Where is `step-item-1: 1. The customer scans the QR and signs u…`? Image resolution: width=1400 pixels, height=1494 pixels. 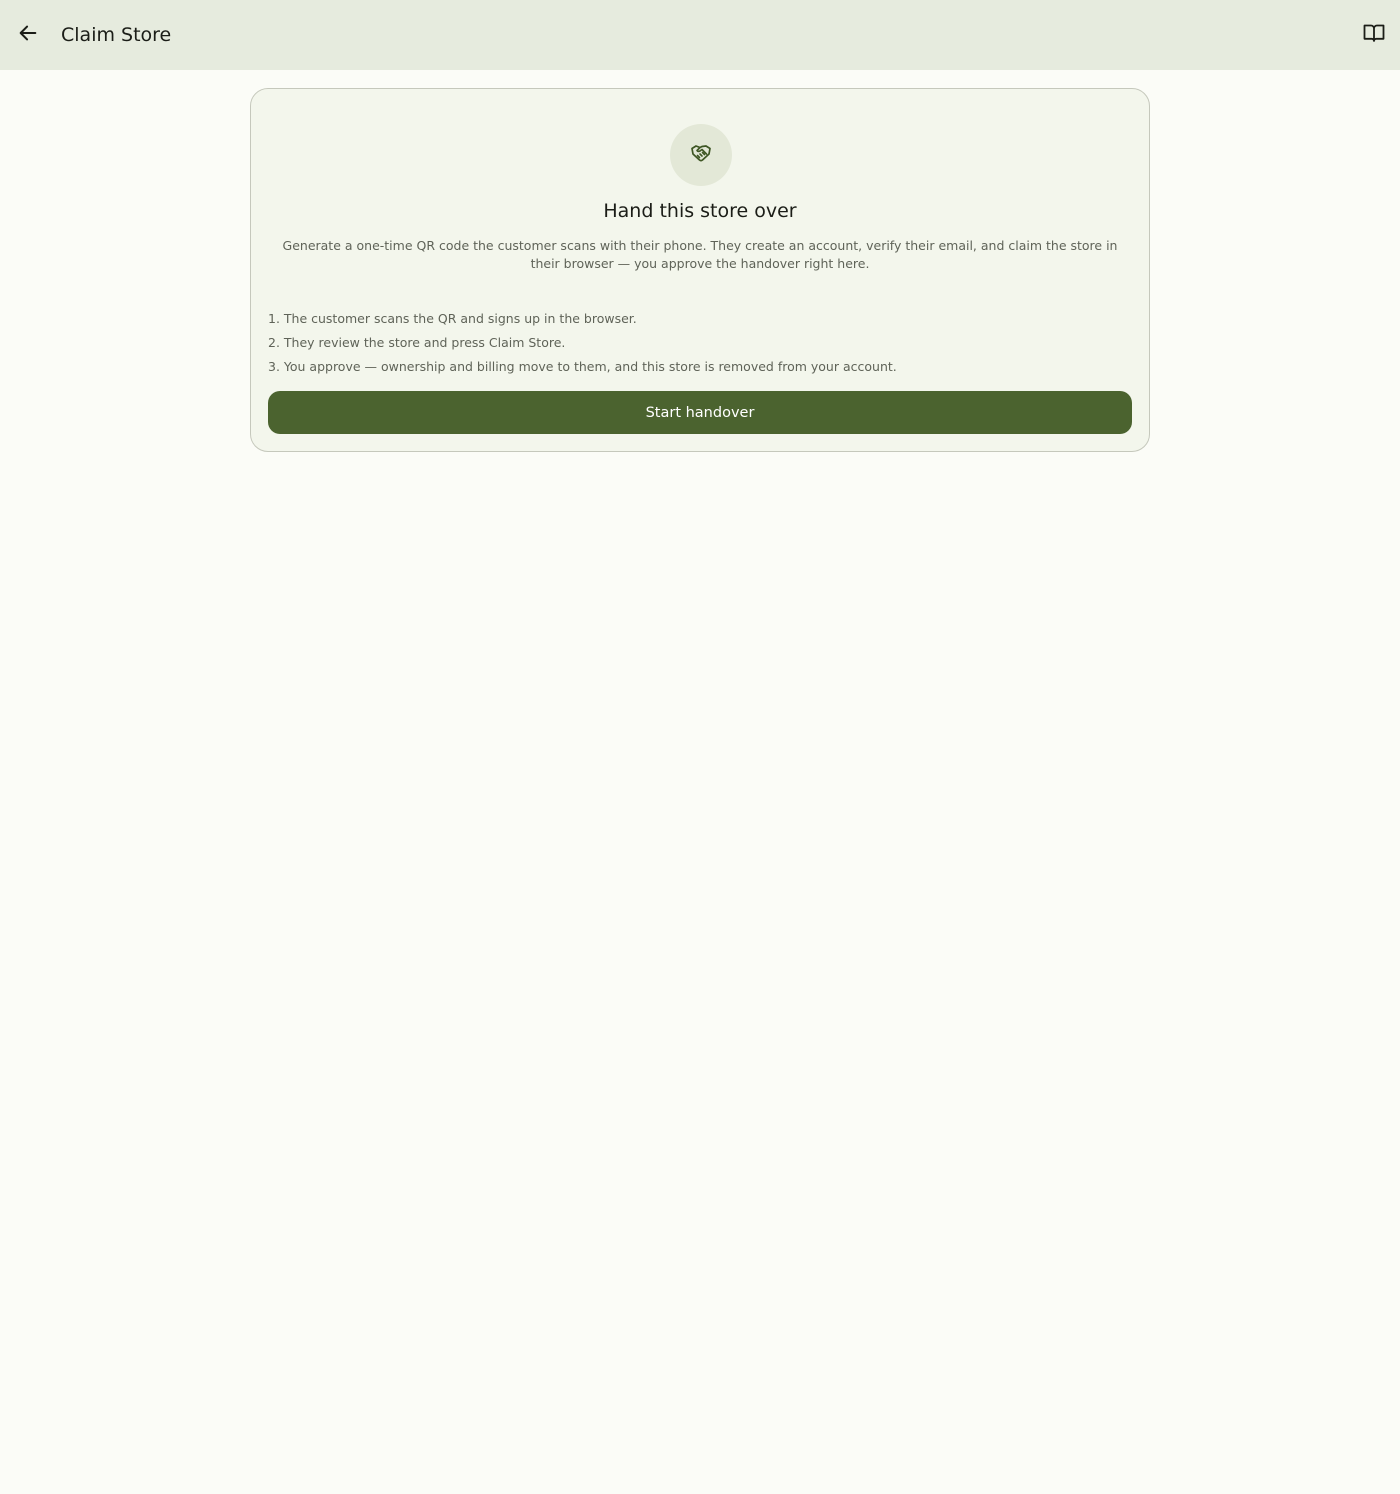
step-item-1: 1. The customer scans the QR and signs u… is located at coordinates (452, 318).